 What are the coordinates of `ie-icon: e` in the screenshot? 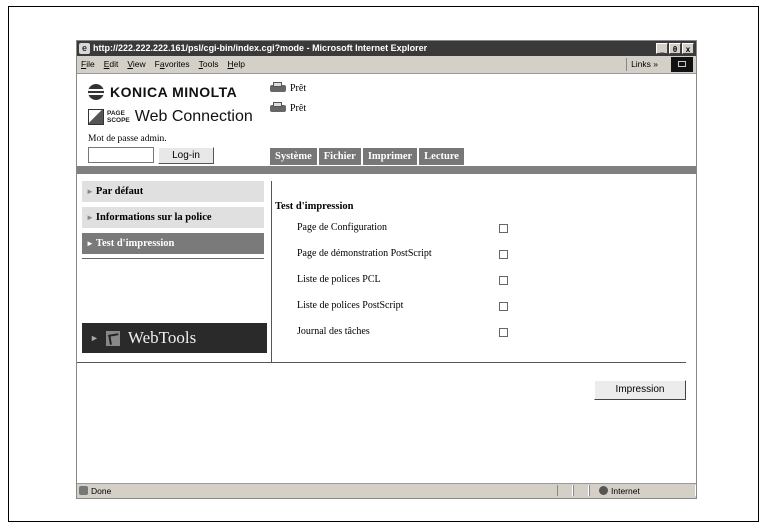 It's located at (84, 48).